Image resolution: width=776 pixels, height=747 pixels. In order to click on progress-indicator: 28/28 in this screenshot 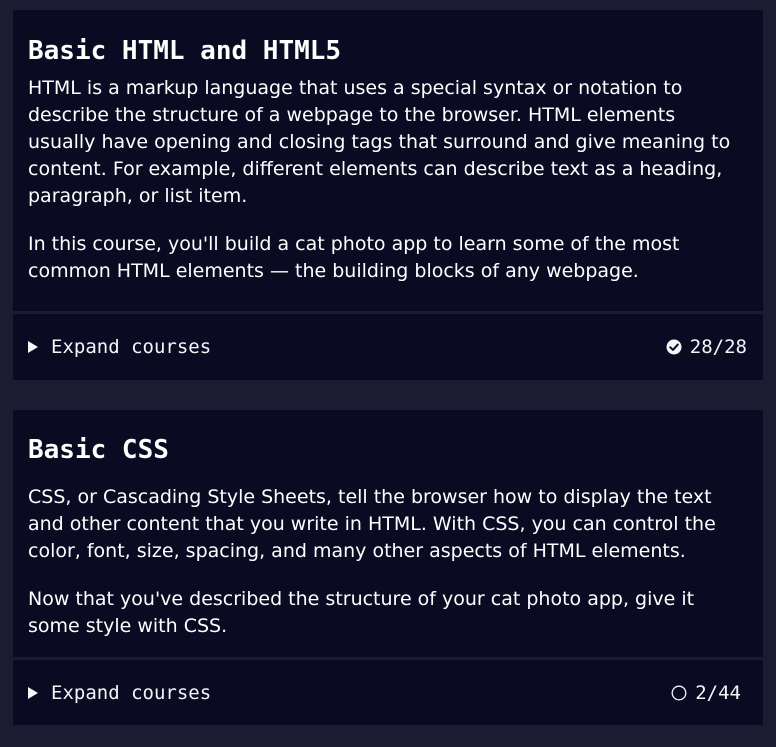, I will do `click(706, 347)`.